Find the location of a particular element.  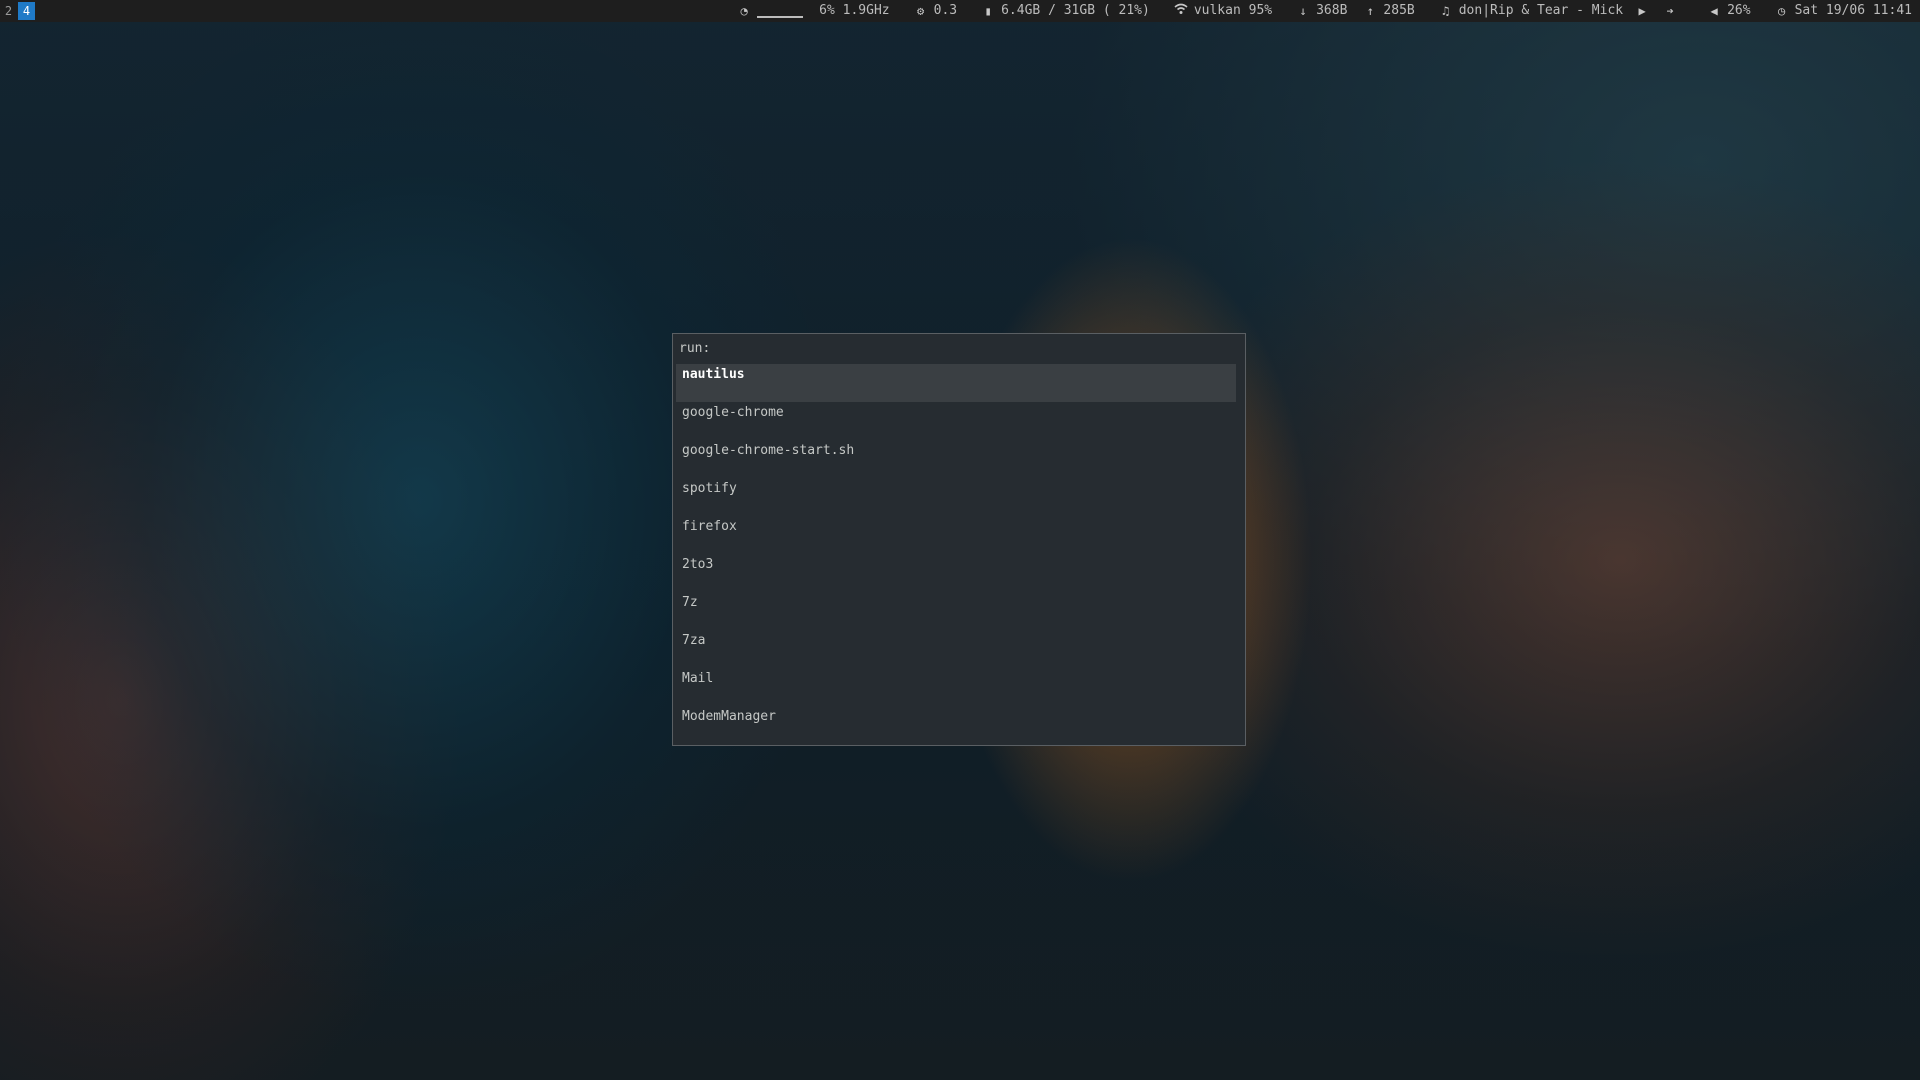

volume-value: 26% is located at coordinates (1739, 10).